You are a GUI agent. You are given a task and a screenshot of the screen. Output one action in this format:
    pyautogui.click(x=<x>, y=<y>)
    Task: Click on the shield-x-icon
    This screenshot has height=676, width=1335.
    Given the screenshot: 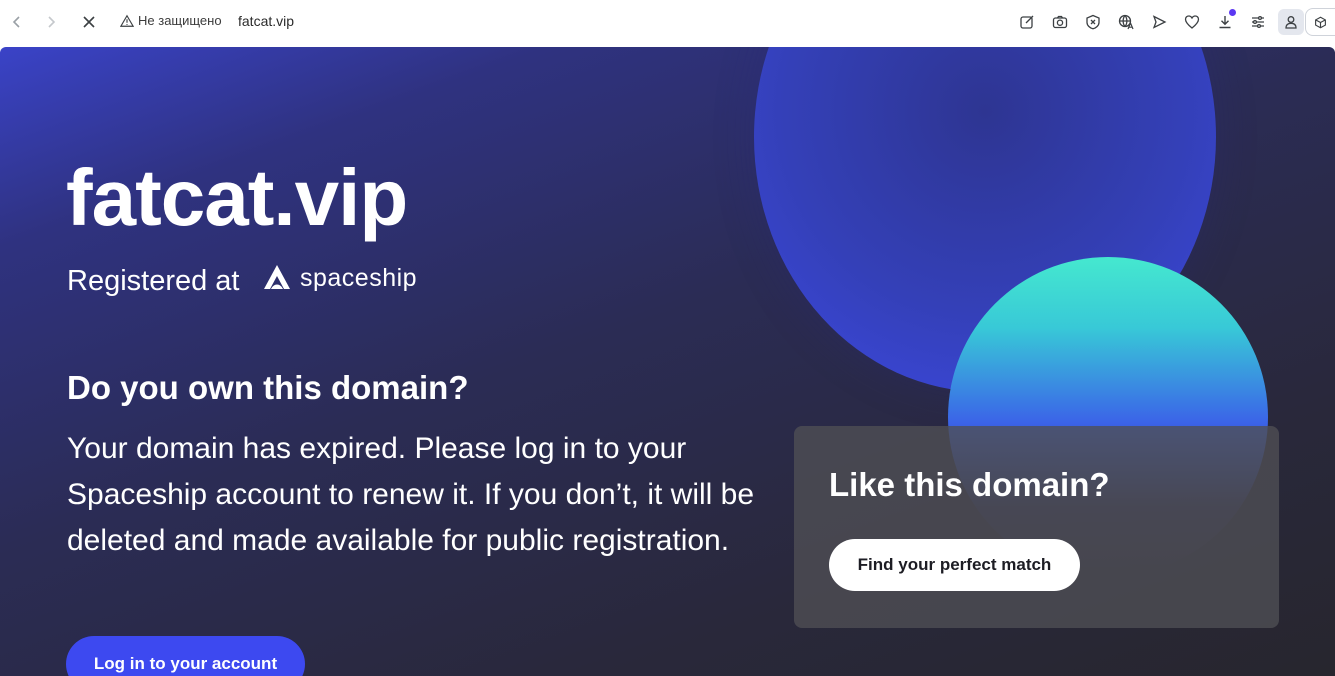 What is the action you would take?
    pyautogui.click(x=1093, y=22)
    